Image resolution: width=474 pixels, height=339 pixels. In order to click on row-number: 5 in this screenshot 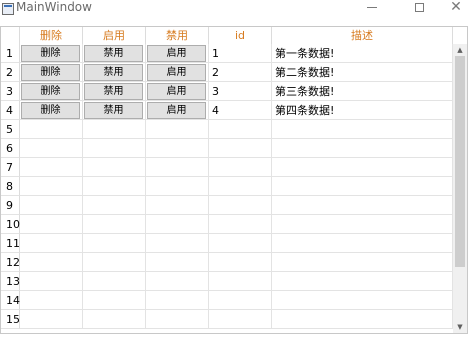, I will do `click(10, 129)`.